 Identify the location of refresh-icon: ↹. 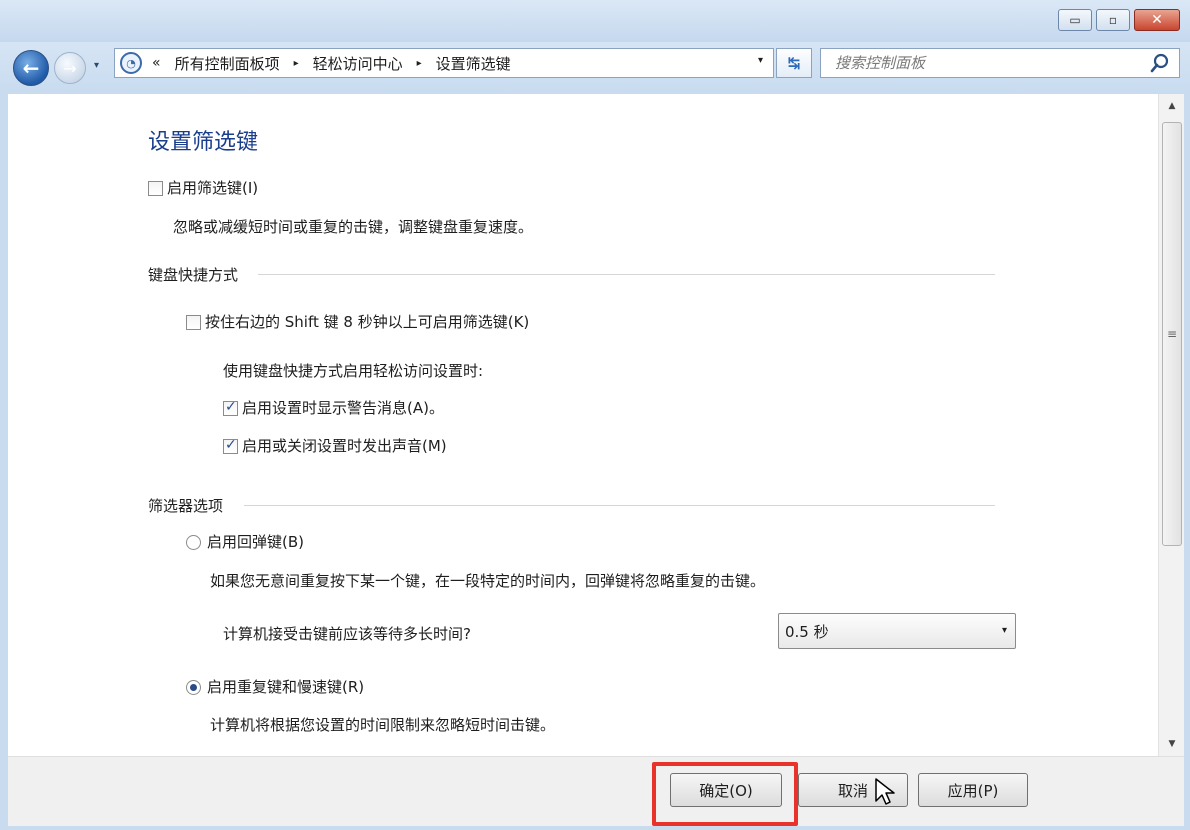
(794, 63).